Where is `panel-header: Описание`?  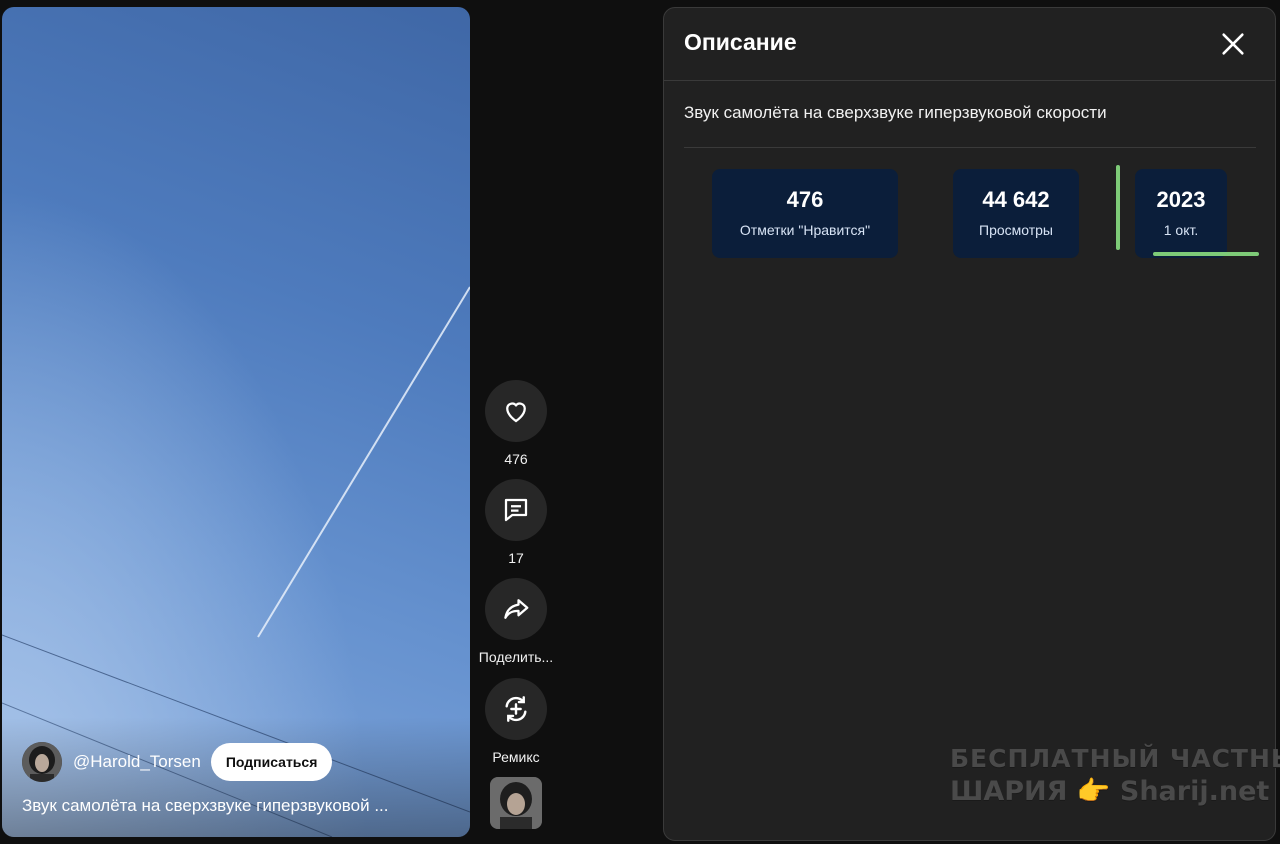 panel-header: Описание is located at coordinates (969, 44).